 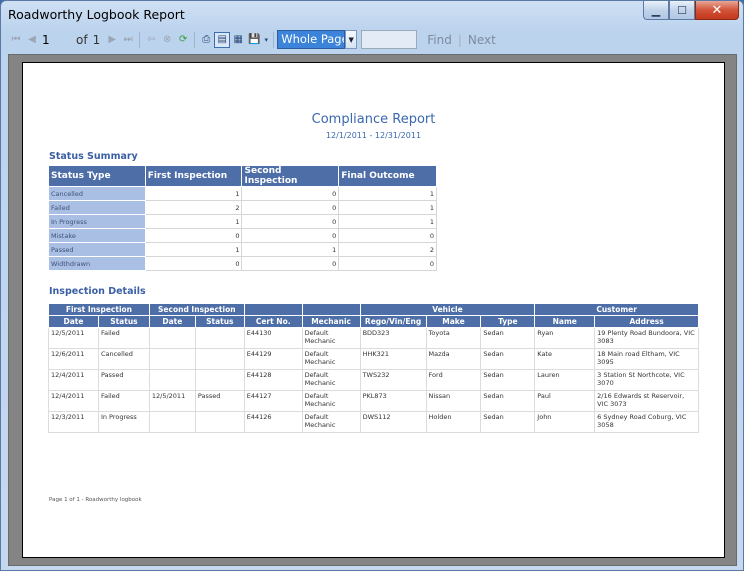 What do you see at coordinates (195, 39) in the screenshot?
I see `toolbar-separator` at bounding box center [195, 39].